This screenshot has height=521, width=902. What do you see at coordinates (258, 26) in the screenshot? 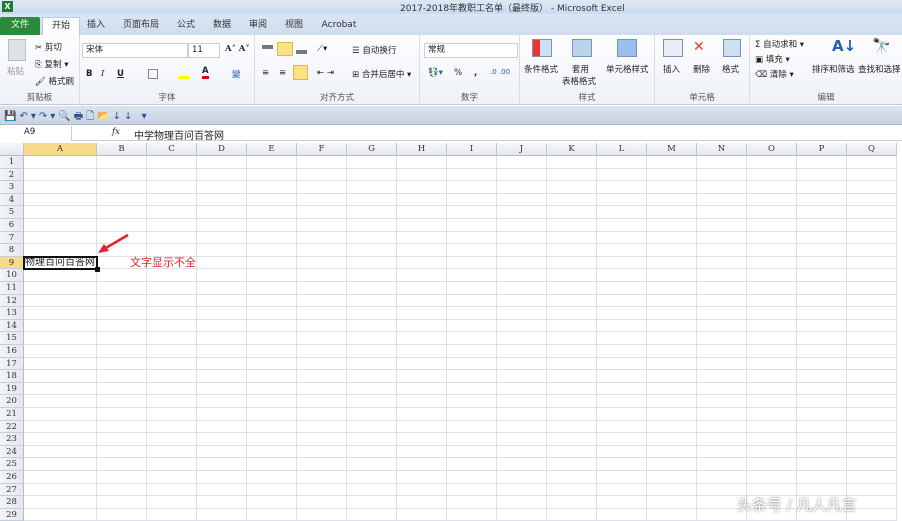
I see `tab-6: 审阅` at bounding box center [258, 26].